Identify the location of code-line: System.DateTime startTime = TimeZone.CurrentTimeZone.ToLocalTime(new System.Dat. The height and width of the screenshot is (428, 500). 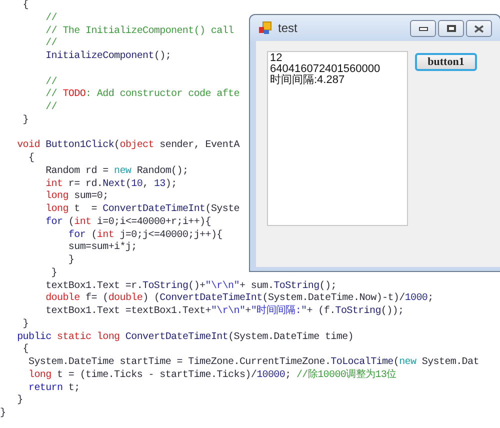
(253, 362).